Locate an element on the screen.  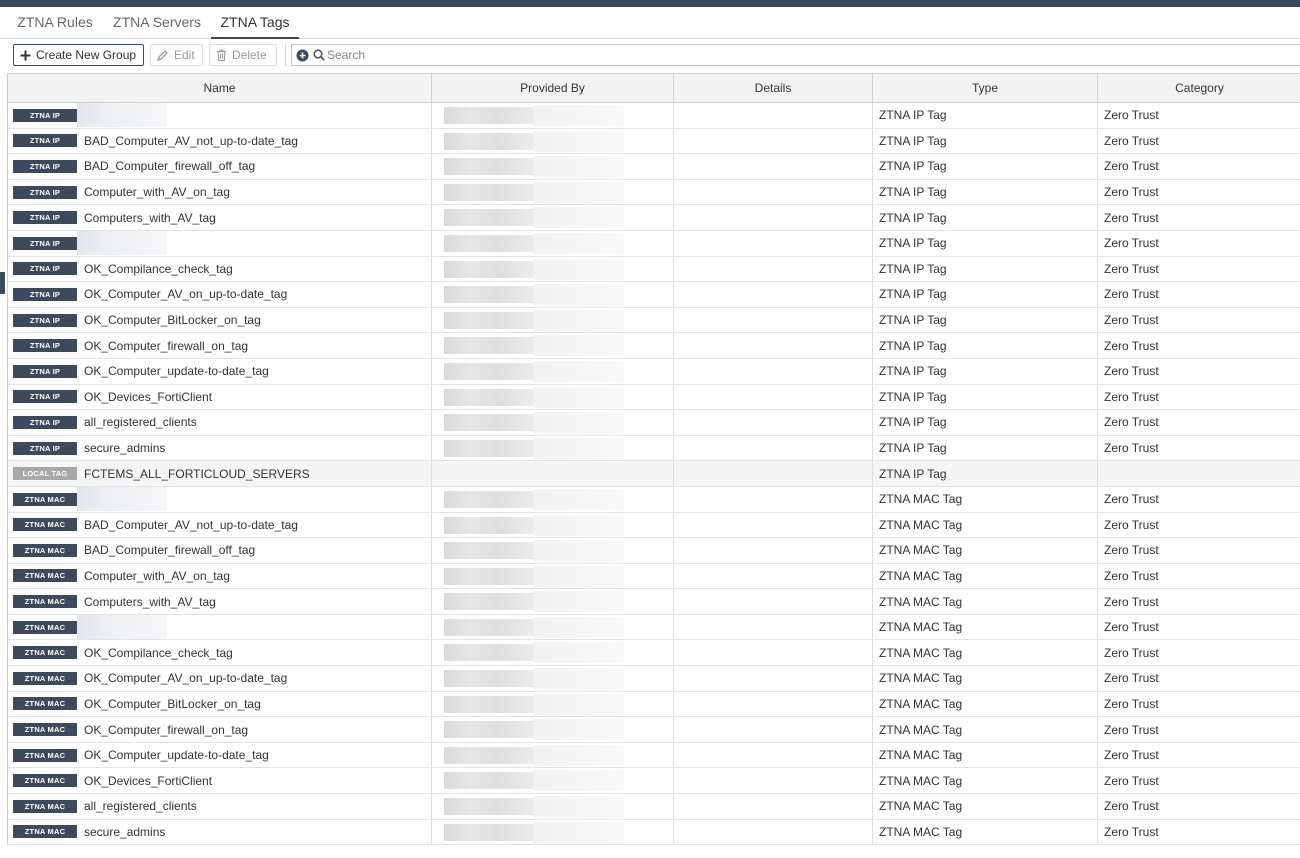
column-header-provided-by: Provided By is located at coordinates (553, 88).